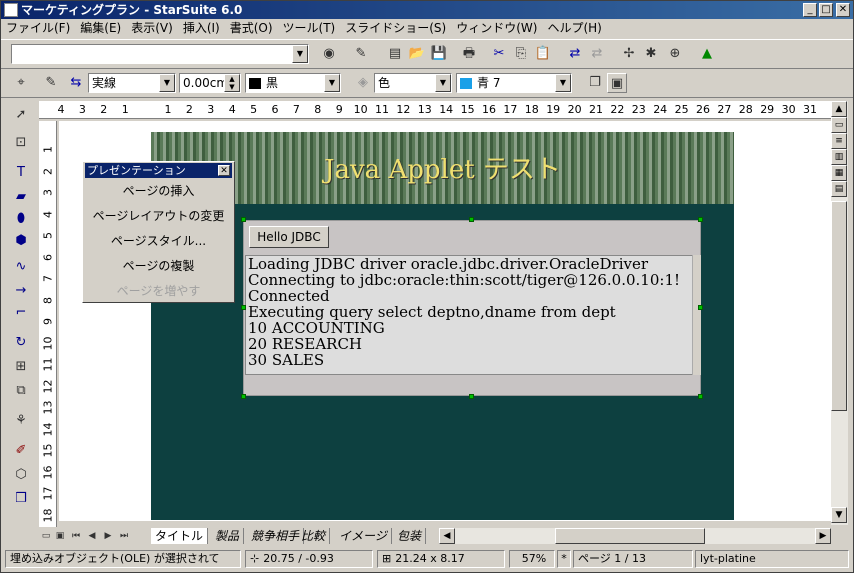 This screenshot has height=573, width=854. What do you see at coordinates (158, 215) in the screenshot?
I see `change-layout-item: ページレイアウトの変更` at bounding box center [158, 215].